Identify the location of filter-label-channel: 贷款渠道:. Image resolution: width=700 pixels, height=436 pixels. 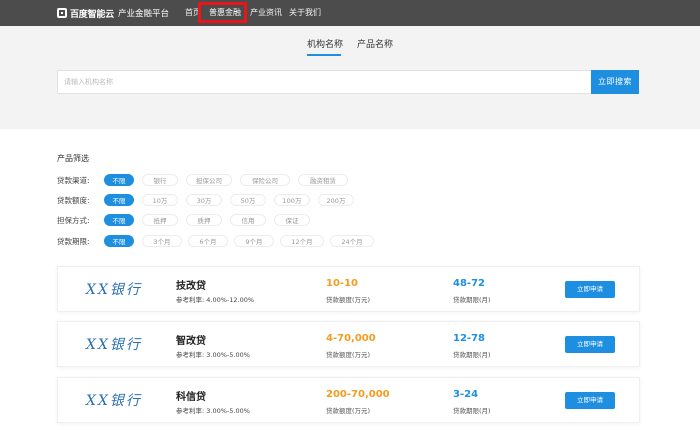
(73, 180).